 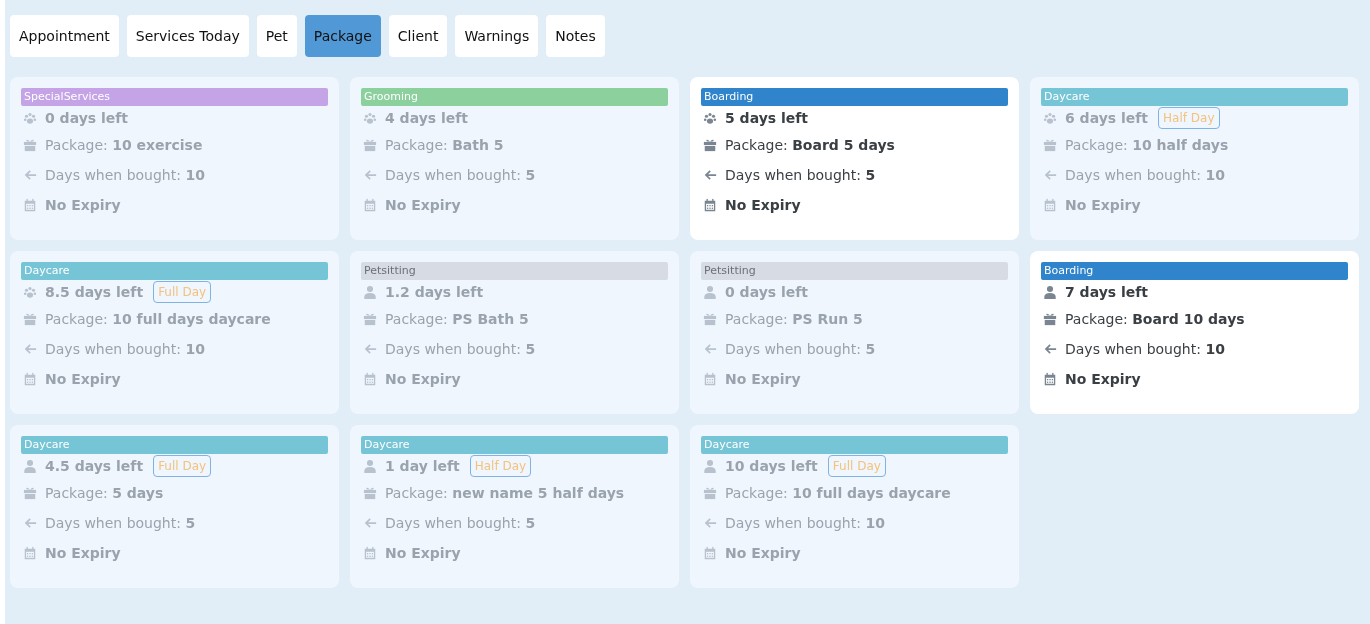 I want to click on days-left-text: 6 days left, so click(x=1107, y=118).